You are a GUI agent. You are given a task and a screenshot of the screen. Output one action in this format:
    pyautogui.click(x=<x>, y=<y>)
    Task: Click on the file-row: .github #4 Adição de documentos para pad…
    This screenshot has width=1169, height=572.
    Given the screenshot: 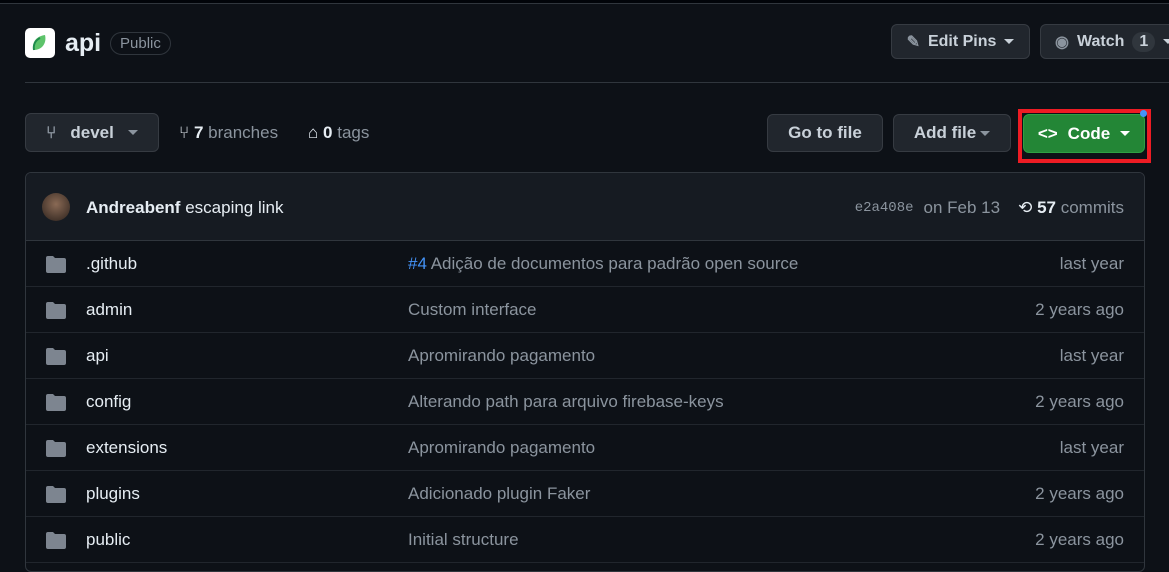 What is the action you would take?
    pyautogui.click(x=585, y=264)
    